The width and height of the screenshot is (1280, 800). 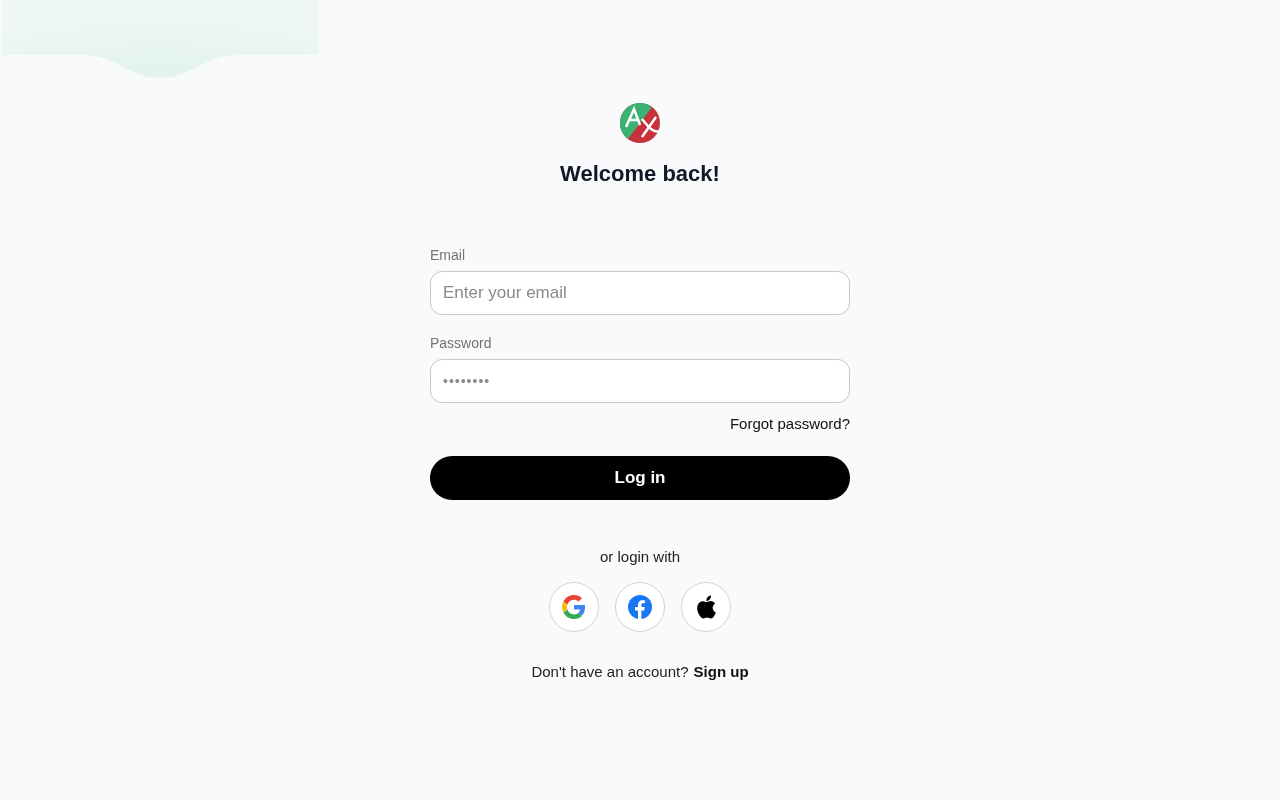 I want to click on password-field: ••••••••, so click(x=640, y=381).